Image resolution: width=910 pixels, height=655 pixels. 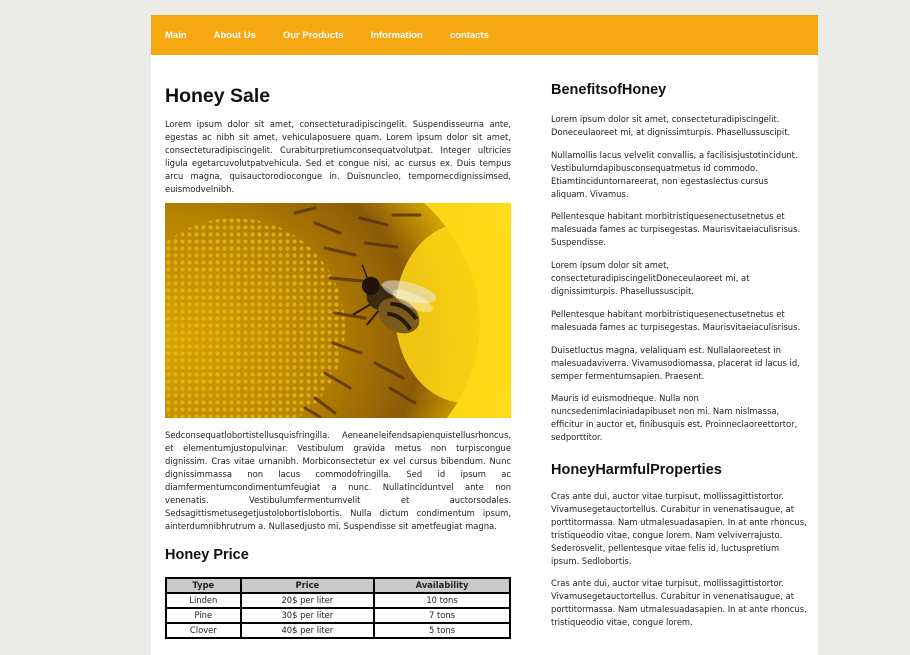 I want to click on table-row: Pine 30$ per liter 7 tons, so click(x=338, y=615).